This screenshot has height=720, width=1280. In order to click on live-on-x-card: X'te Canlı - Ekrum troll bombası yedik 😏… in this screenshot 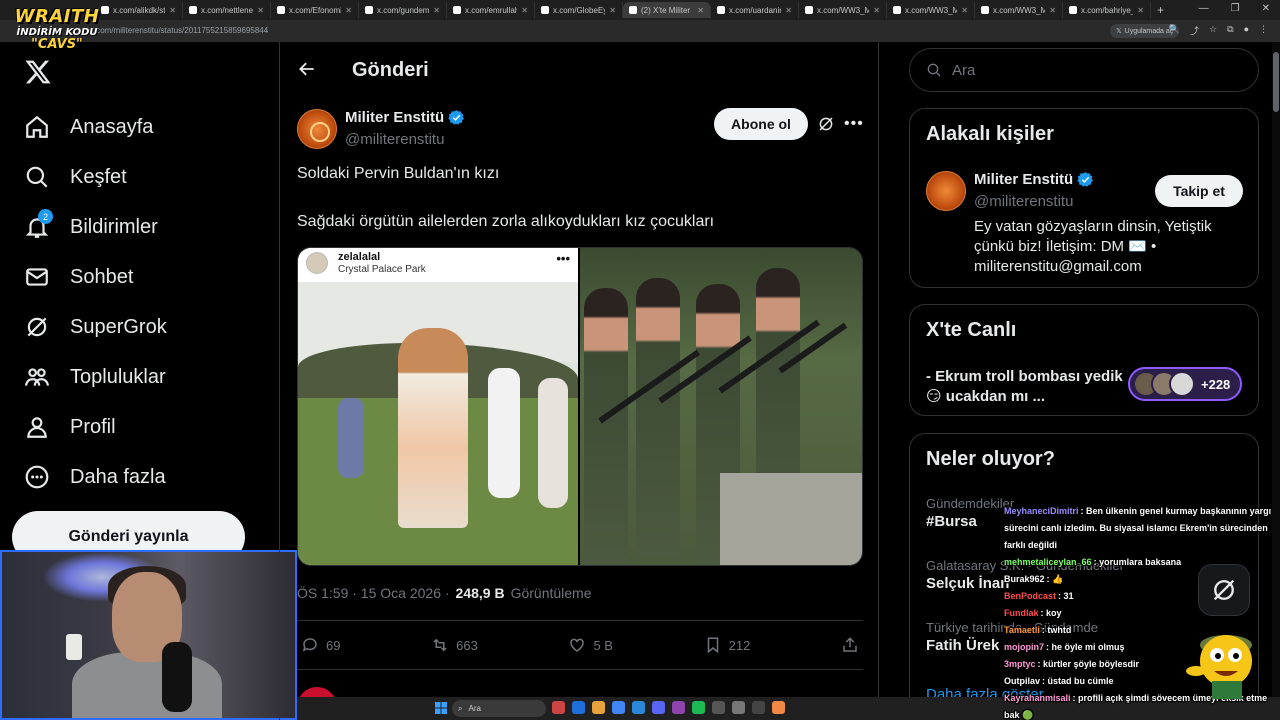, I will do `click(1084, 360)`.